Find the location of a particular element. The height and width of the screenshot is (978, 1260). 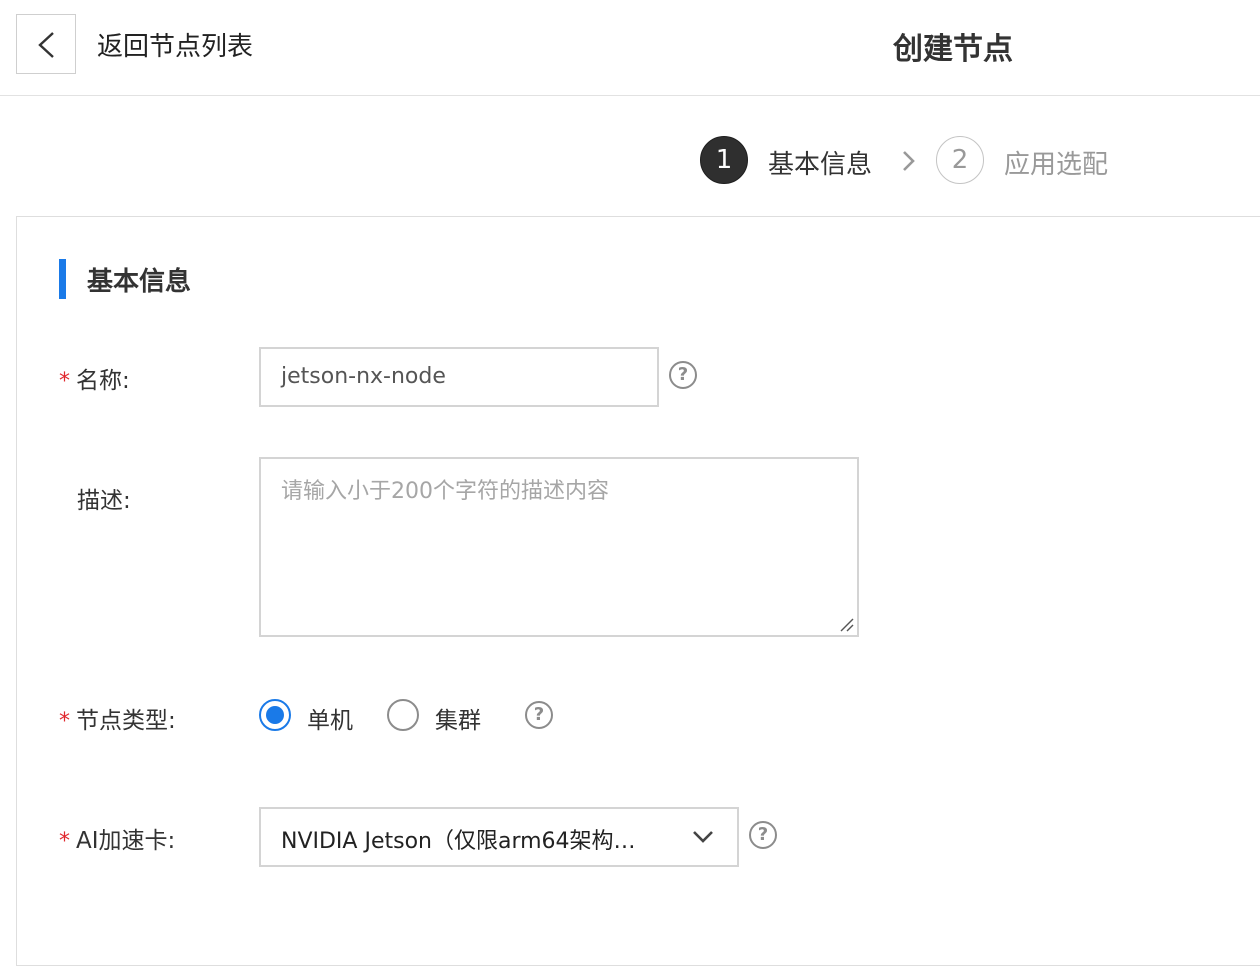

node-type-cluster-label: 集群 is located at coordinates (458, 718).